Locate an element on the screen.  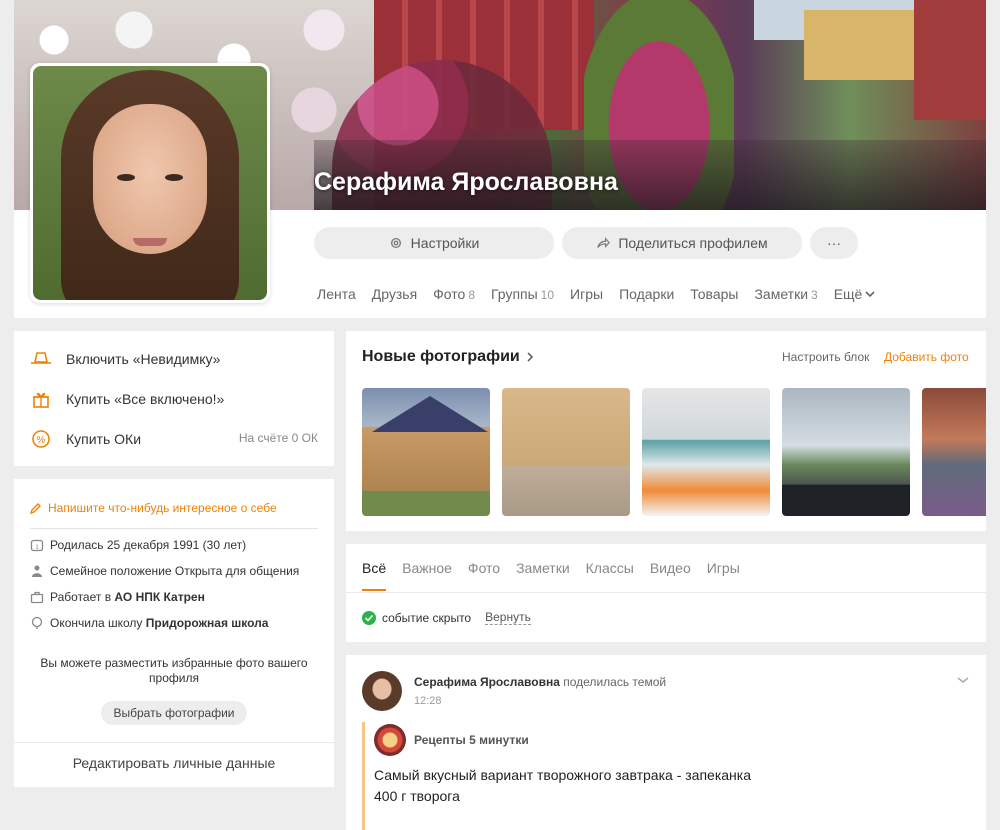
more-icon: ··· is located at coordinates (834, 243).